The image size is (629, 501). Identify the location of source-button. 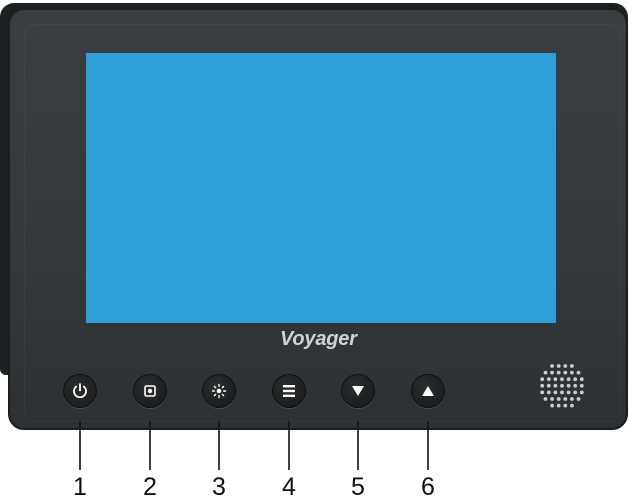
(150, 391).